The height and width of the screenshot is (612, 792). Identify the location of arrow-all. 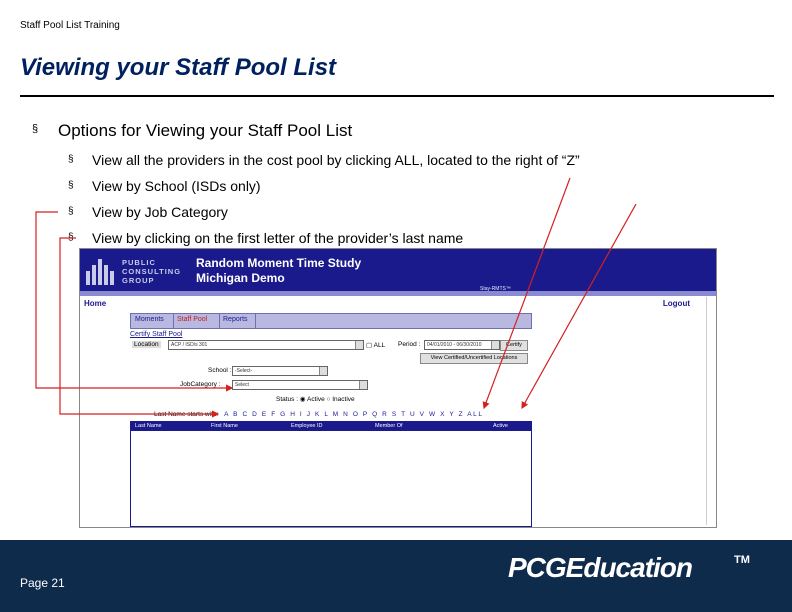
(579, 306).